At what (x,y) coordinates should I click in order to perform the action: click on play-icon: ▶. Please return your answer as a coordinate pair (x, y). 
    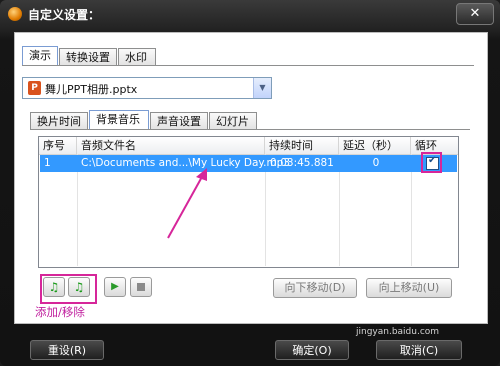
    Looking at the image, I should click on (115, 286).